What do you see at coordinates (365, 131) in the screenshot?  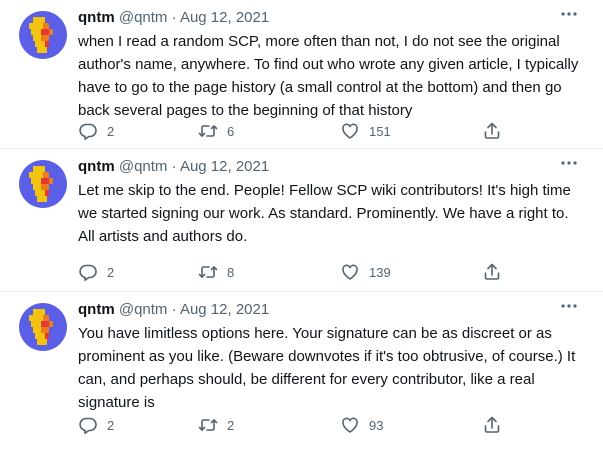 I see `like-button: 151` at bounding box center [365, 131].